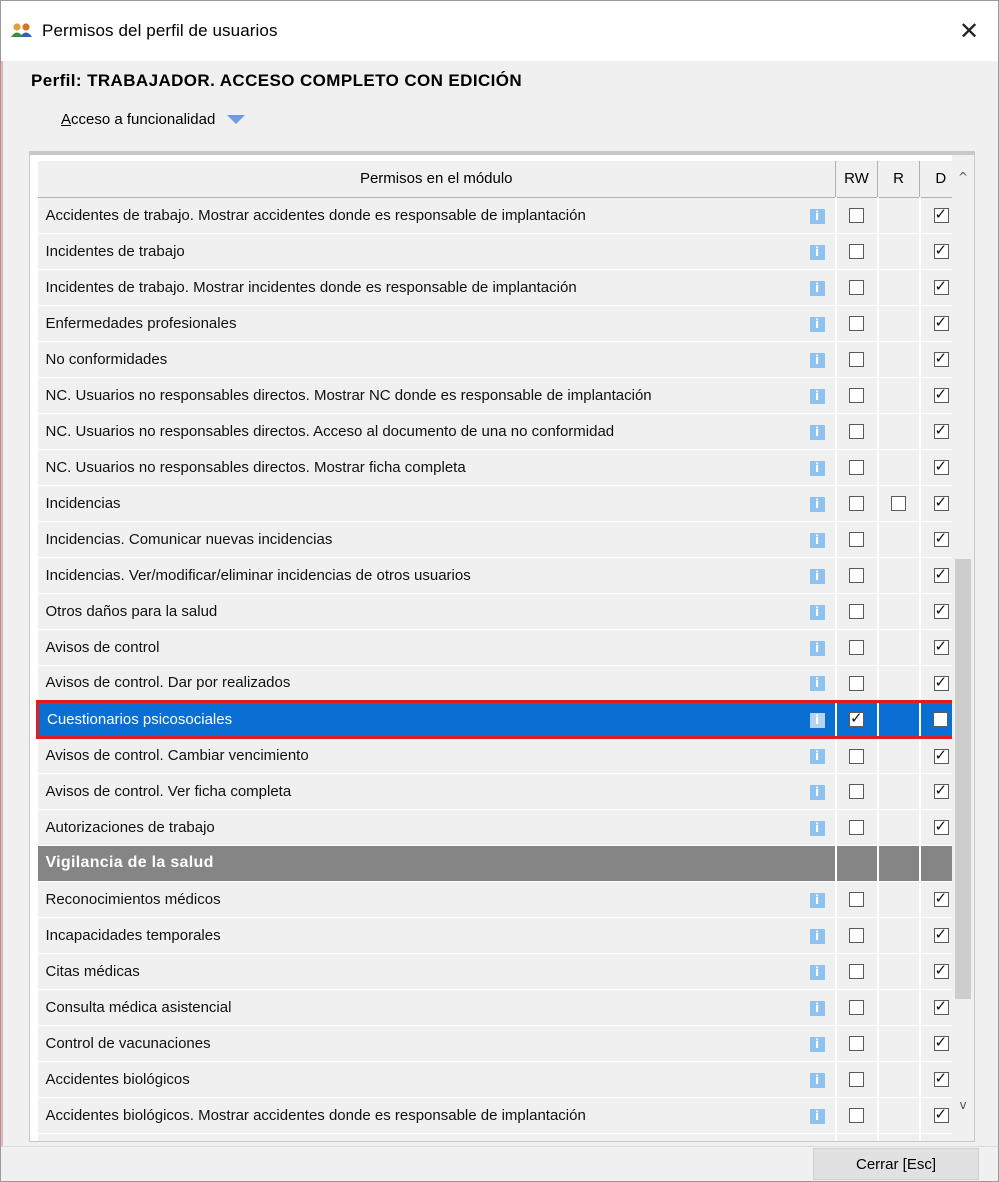  What do you see at coordinates (499, 611) in the screenshot?
I see `table-row: Otros daños para la salud i` at bounding box center [499, 611].